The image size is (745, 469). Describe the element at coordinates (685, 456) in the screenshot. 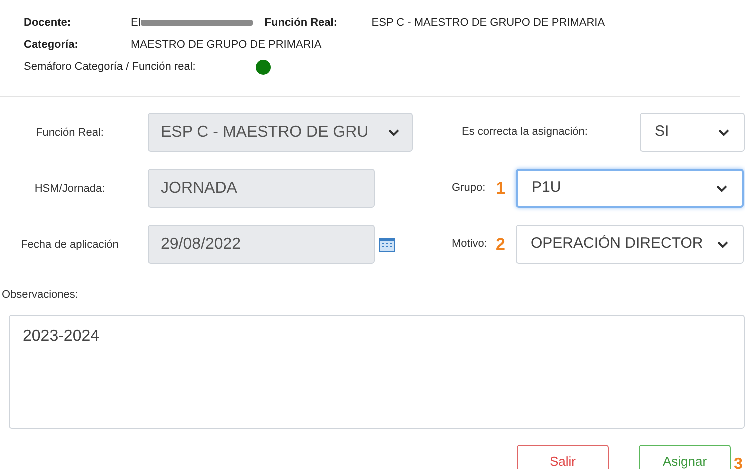

I see `assign-button: Asignar` at that location.